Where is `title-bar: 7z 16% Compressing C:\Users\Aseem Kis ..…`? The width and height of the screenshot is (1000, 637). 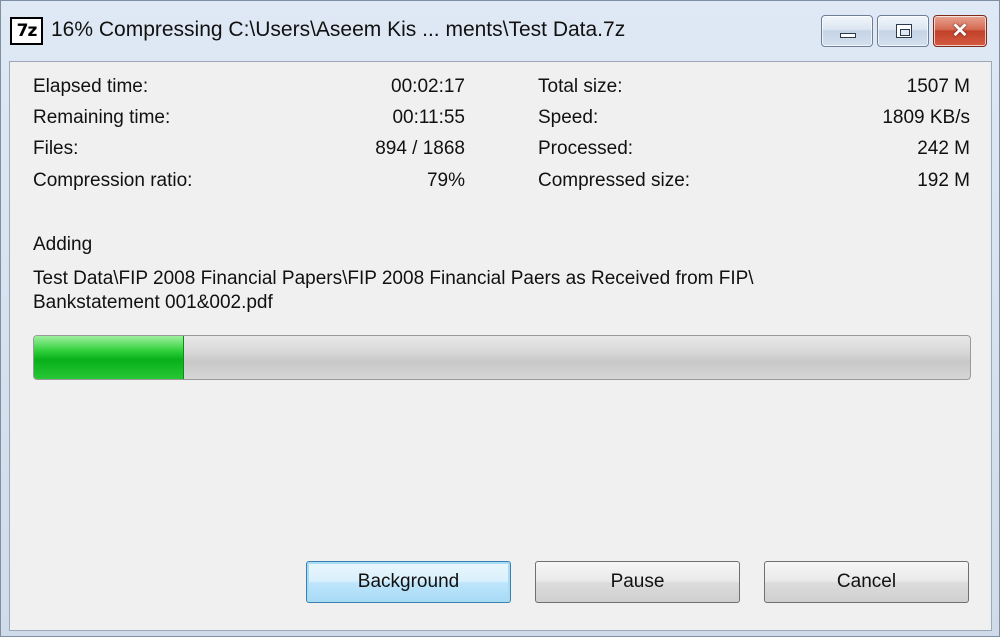 title-bar: 7z 16% Compressing C:\Users\Aseem Kis ..… is located at coordinates (500, 31).